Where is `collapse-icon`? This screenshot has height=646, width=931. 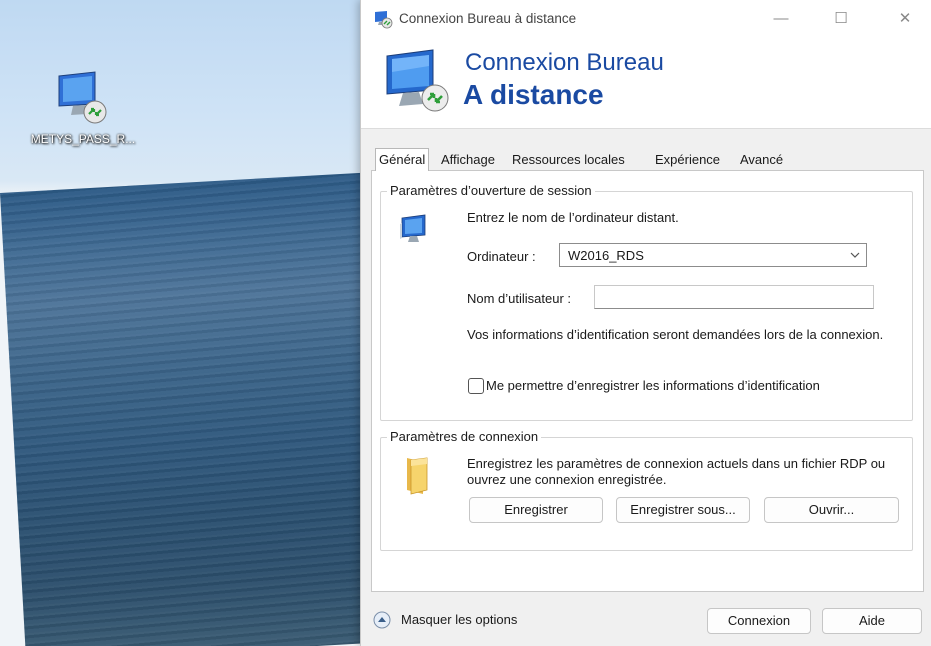 collapse-icon is located at coordinates (382, 620).